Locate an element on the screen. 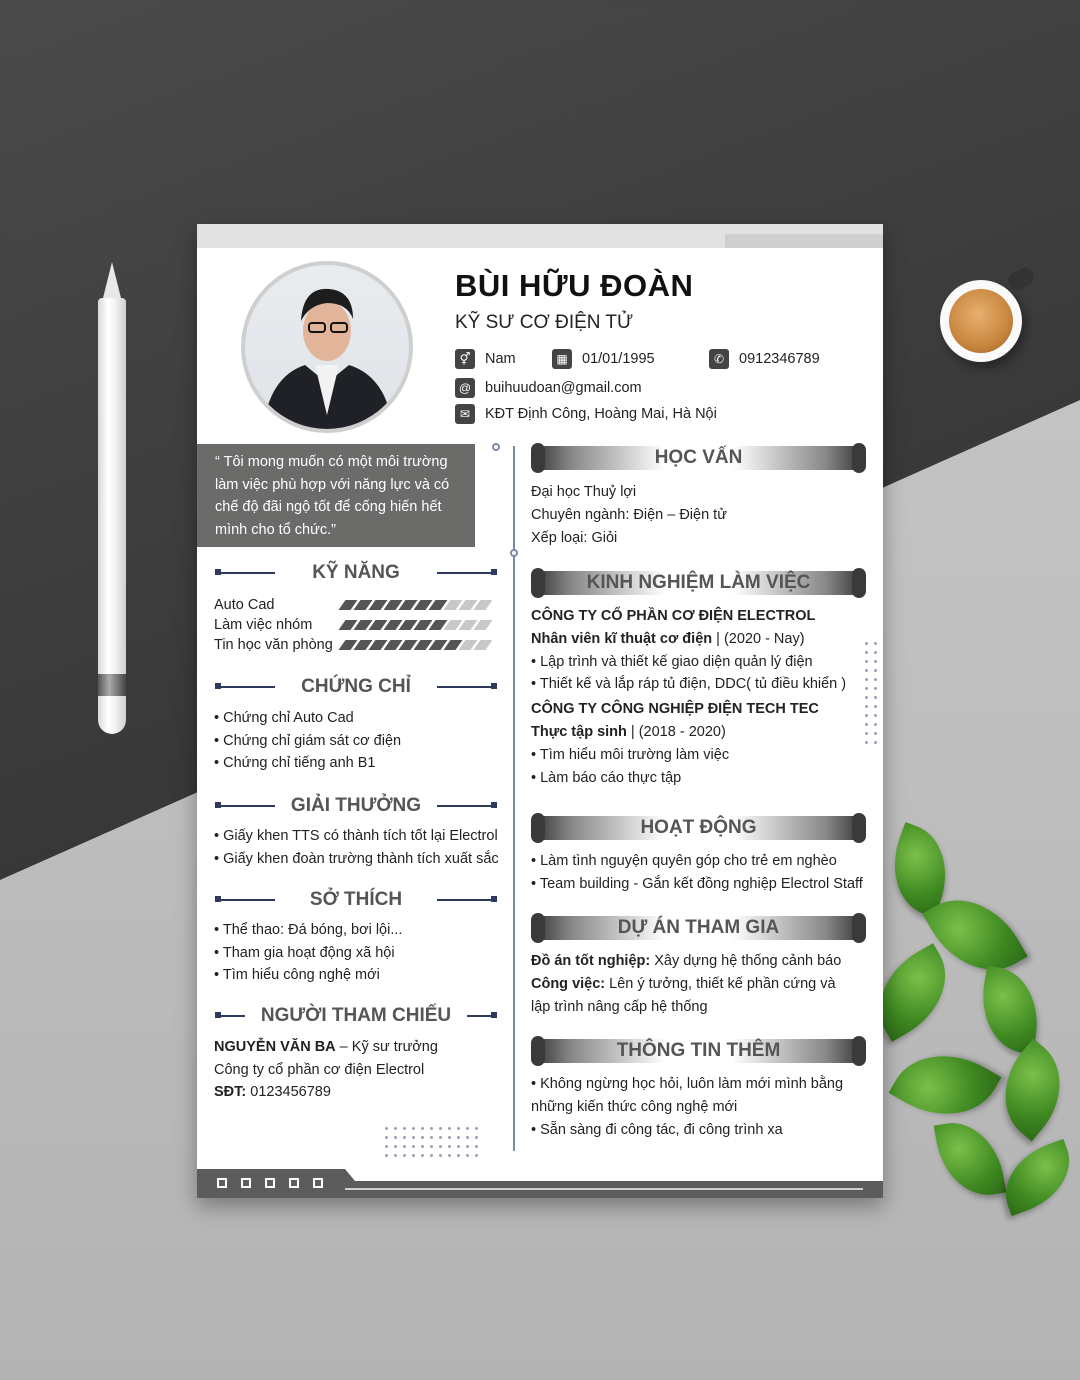 This screenshot has width=1080, height=1380. job-role: Thực tập sinh is located at coordinates (579, 731).